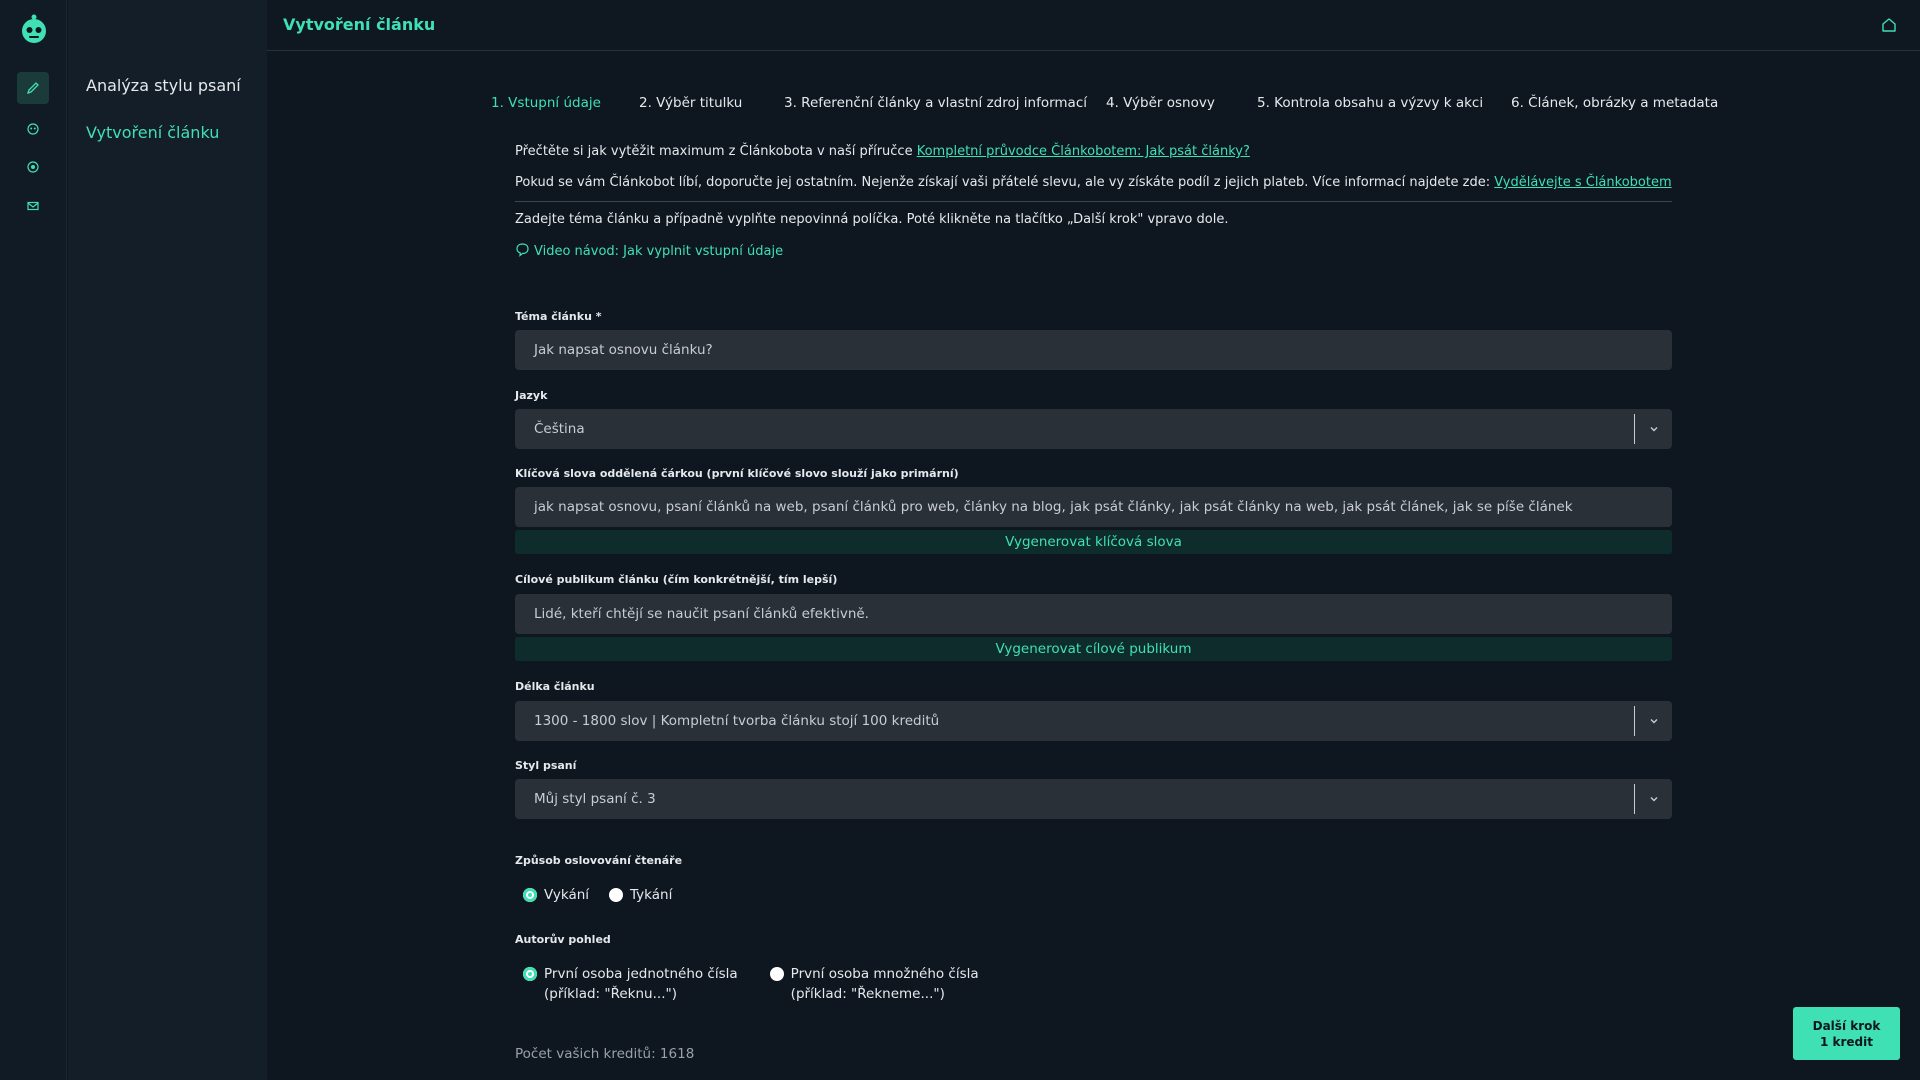  I want to click on radio-label-line1: První osoba množného čísla, so click(884, 974).